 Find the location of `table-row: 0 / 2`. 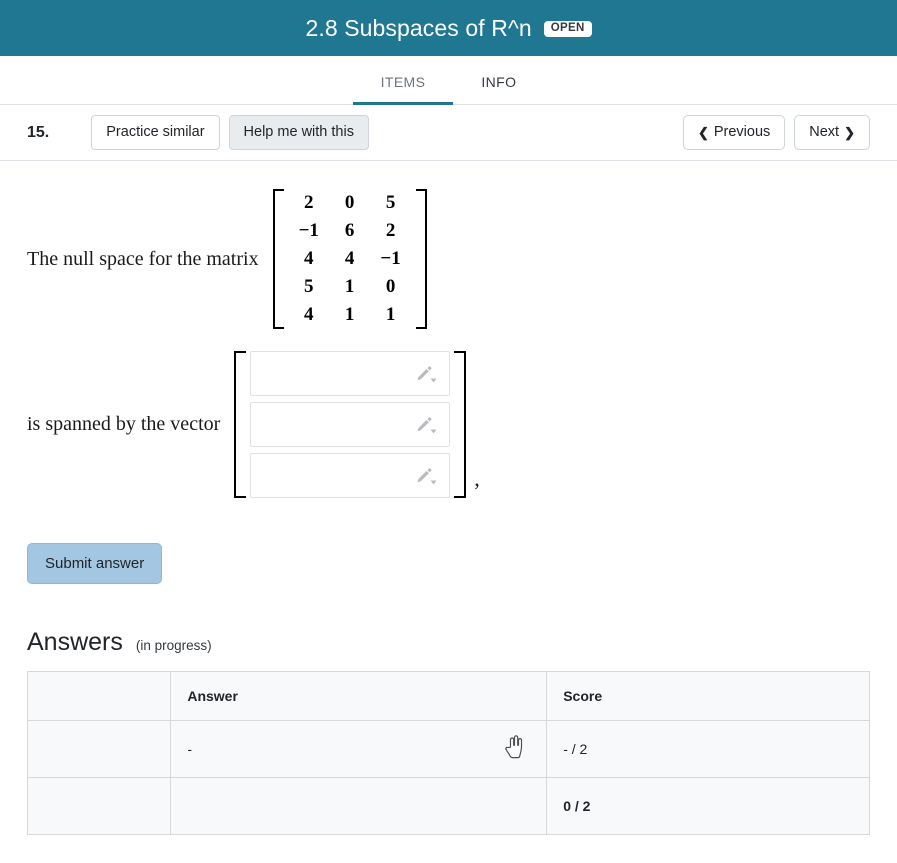

table-row: 0 / 2 is located at coordinates (448, 806).